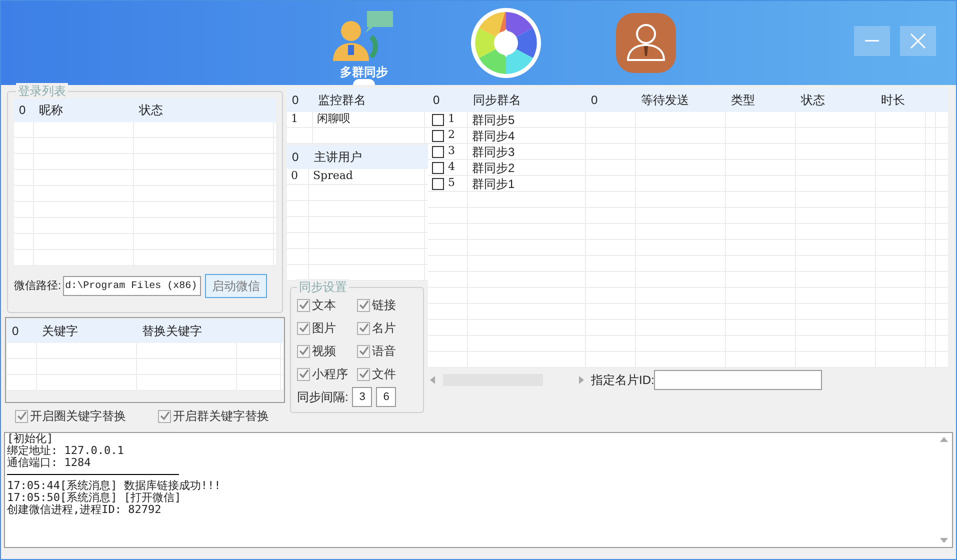 The height and width of the screenshot is (560, 957). I want to click on user-icon, so click(646, 43).